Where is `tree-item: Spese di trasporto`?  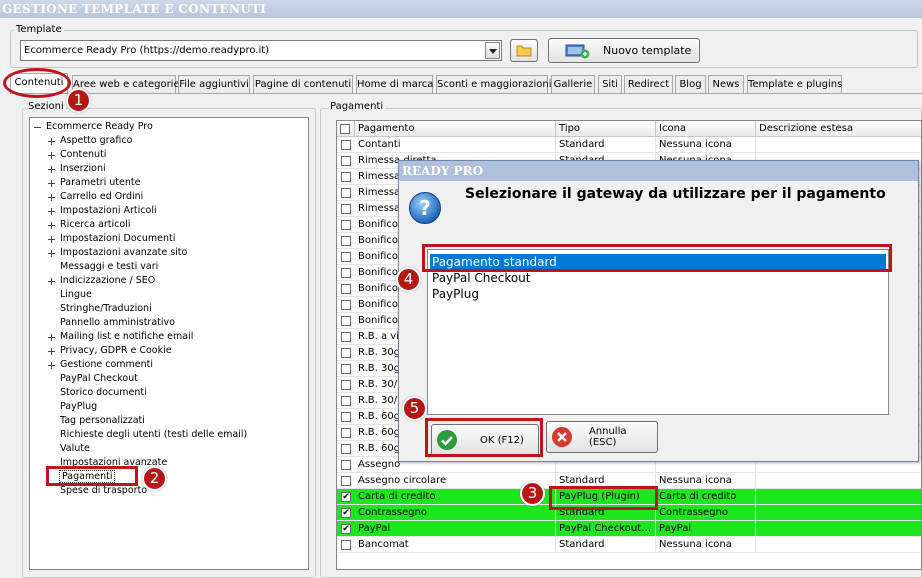
tree-item: Spese di trasporto is located at coordinates (96, 491).